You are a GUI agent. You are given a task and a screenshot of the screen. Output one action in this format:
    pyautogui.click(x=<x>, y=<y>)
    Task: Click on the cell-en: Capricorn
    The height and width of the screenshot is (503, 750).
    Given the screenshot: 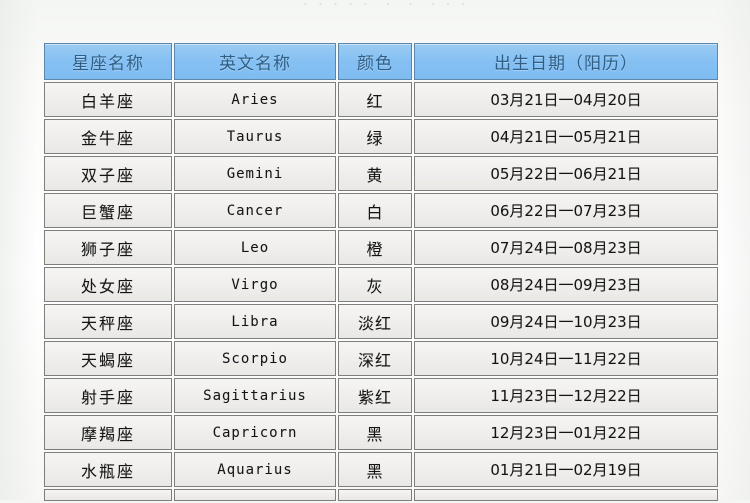 What is the action you would take?
    pyautogui.click(x=255, y=432)
    